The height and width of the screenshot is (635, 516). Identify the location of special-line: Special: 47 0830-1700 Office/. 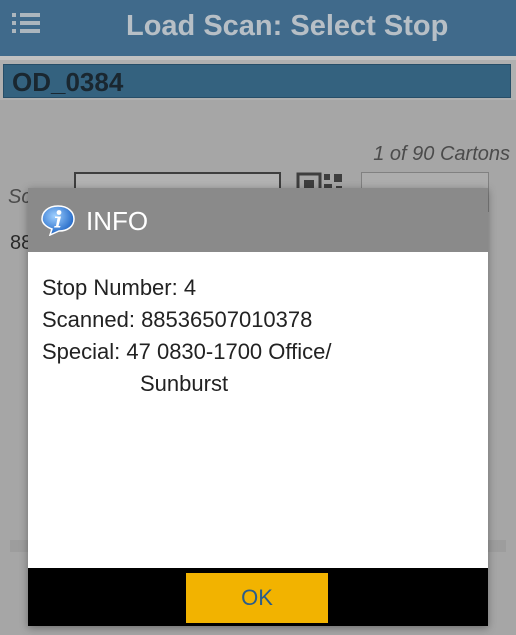
(187, 351).